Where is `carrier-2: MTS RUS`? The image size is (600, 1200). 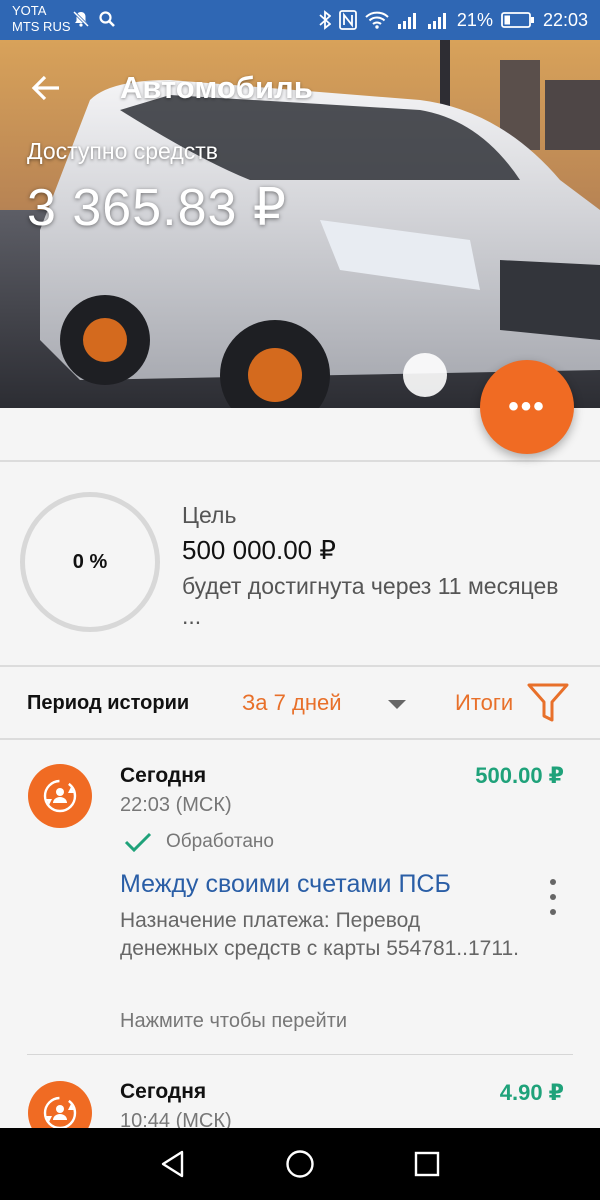
carrier-2: MTS RUS is located at coordinates (41, 26).